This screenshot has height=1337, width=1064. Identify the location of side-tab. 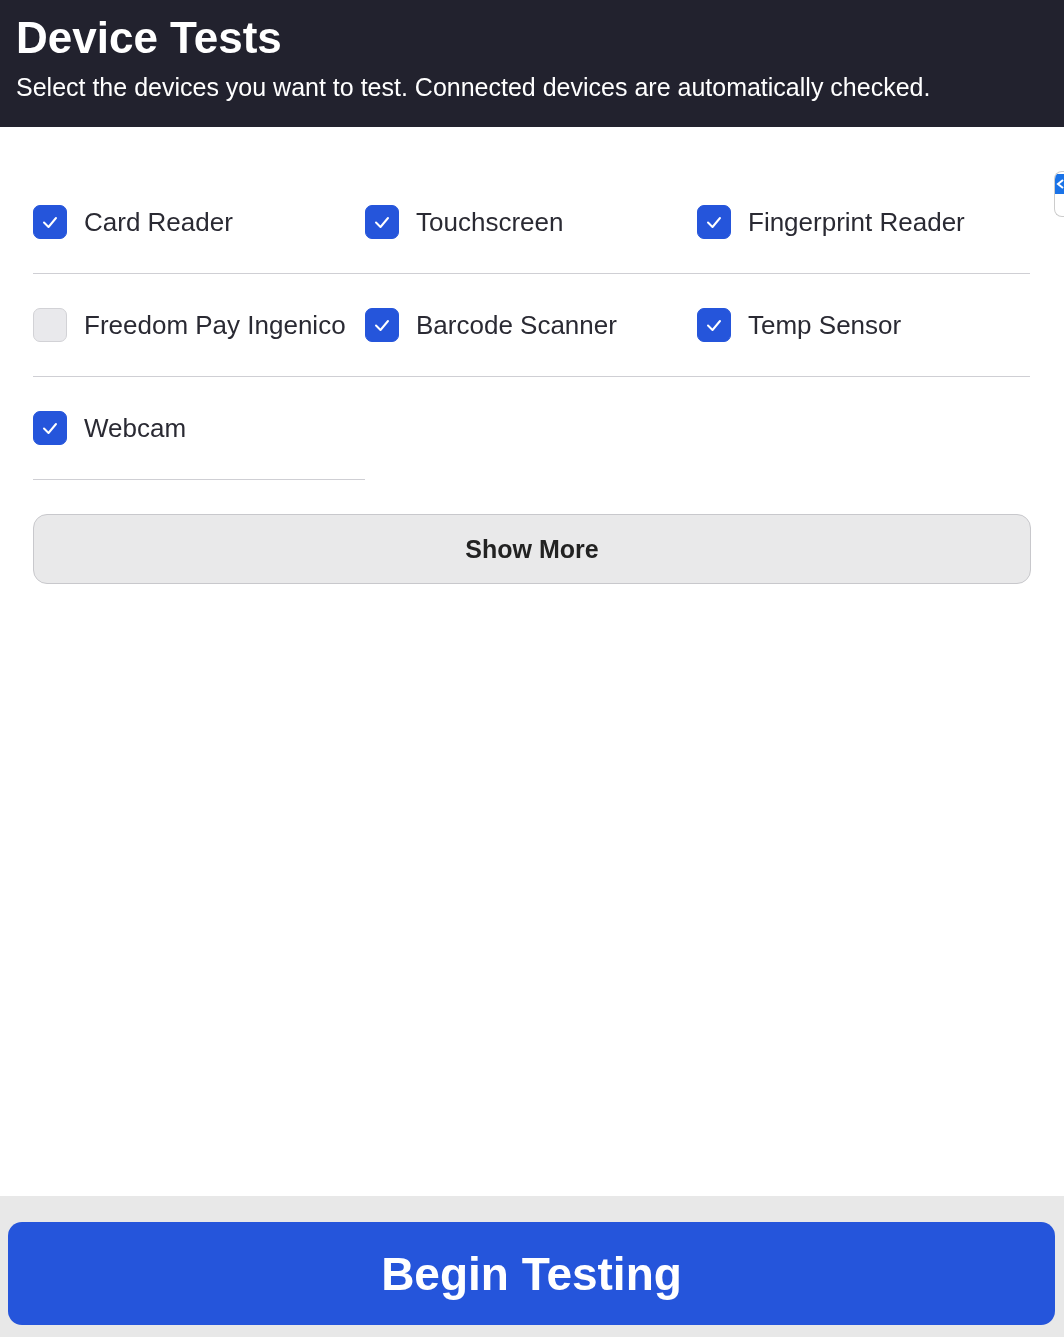
(1059, 194).